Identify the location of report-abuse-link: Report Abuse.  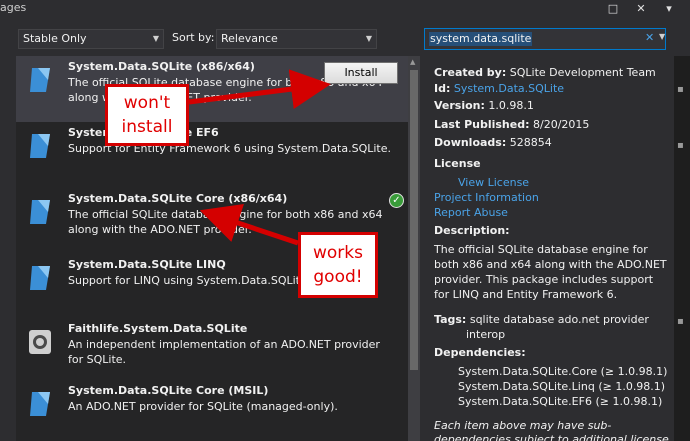
(471, 212).